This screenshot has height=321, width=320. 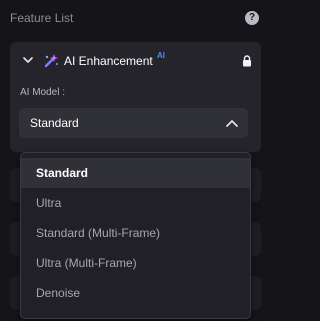 What do you see at coordinates (161, 55) in the screenshot?
I see `ai-badge: AI` at bounding box center [161, 55].